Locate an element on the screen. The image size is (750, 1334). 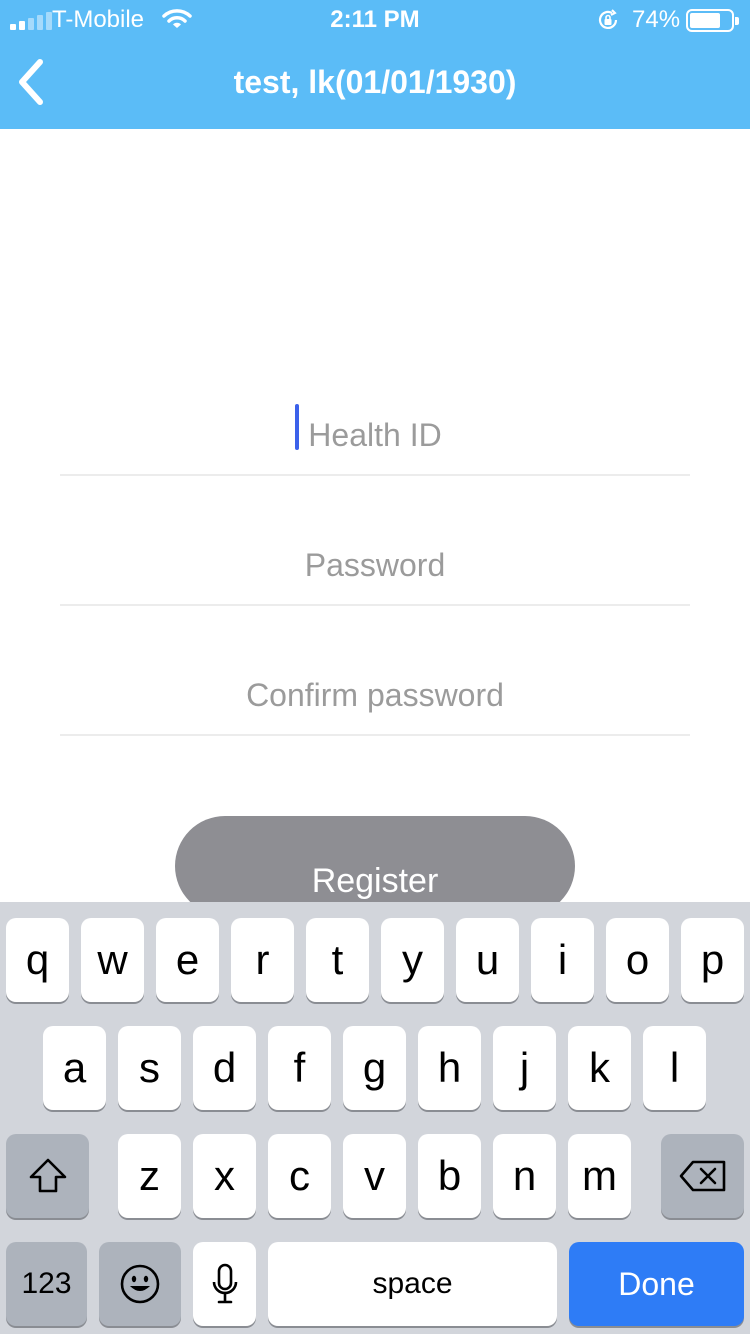
key-w: w is located at coordinates (112, 960).